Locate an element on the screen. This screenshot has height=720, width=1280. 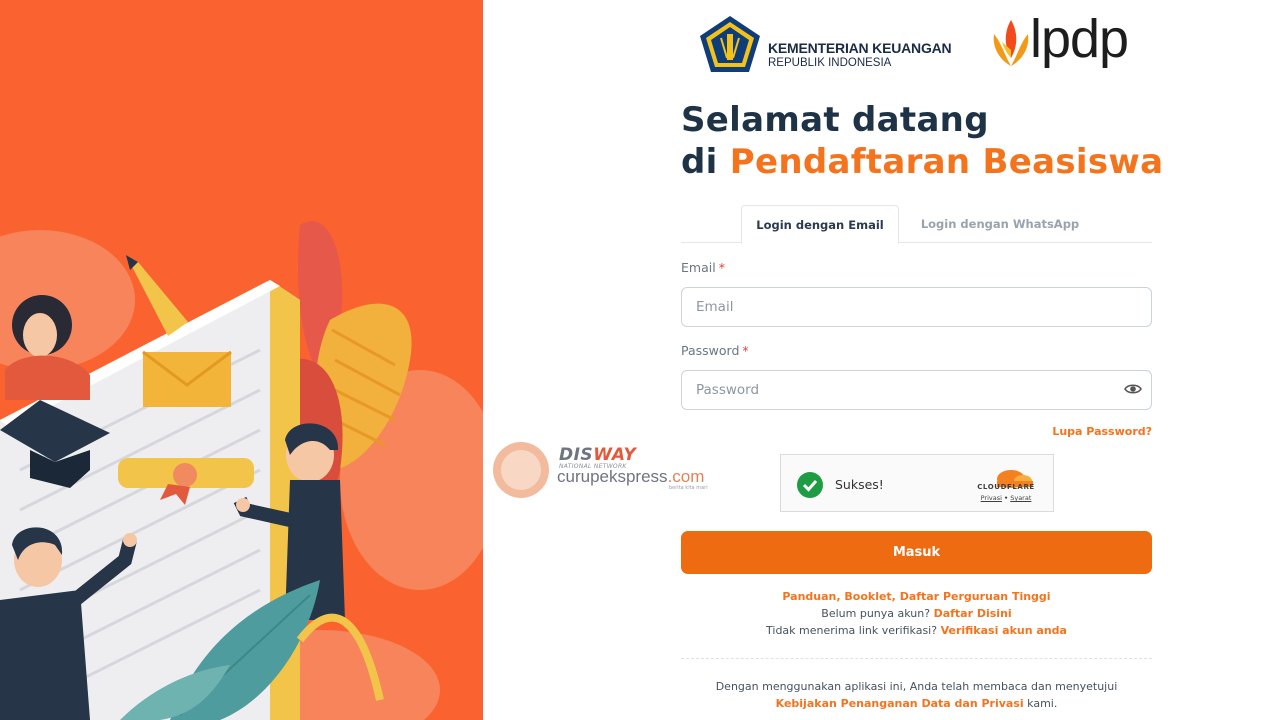
eye-icon is located at coordinates (1133, 389).